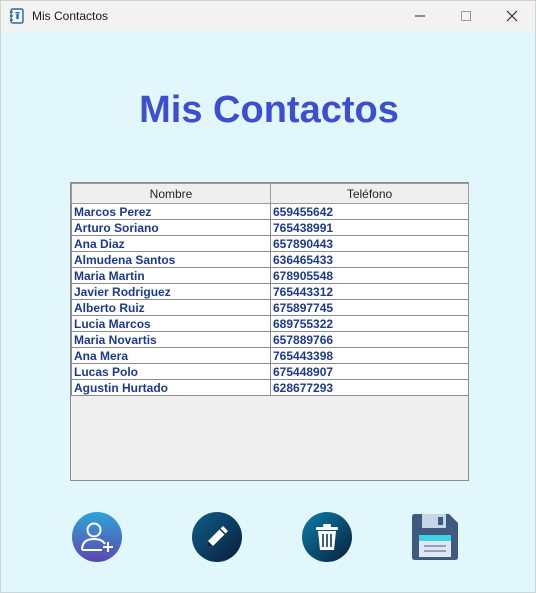 The width and height of the screenshot is (536, 593). I want to click on cell-nombre: Lucas Polo, so click(171, 371).